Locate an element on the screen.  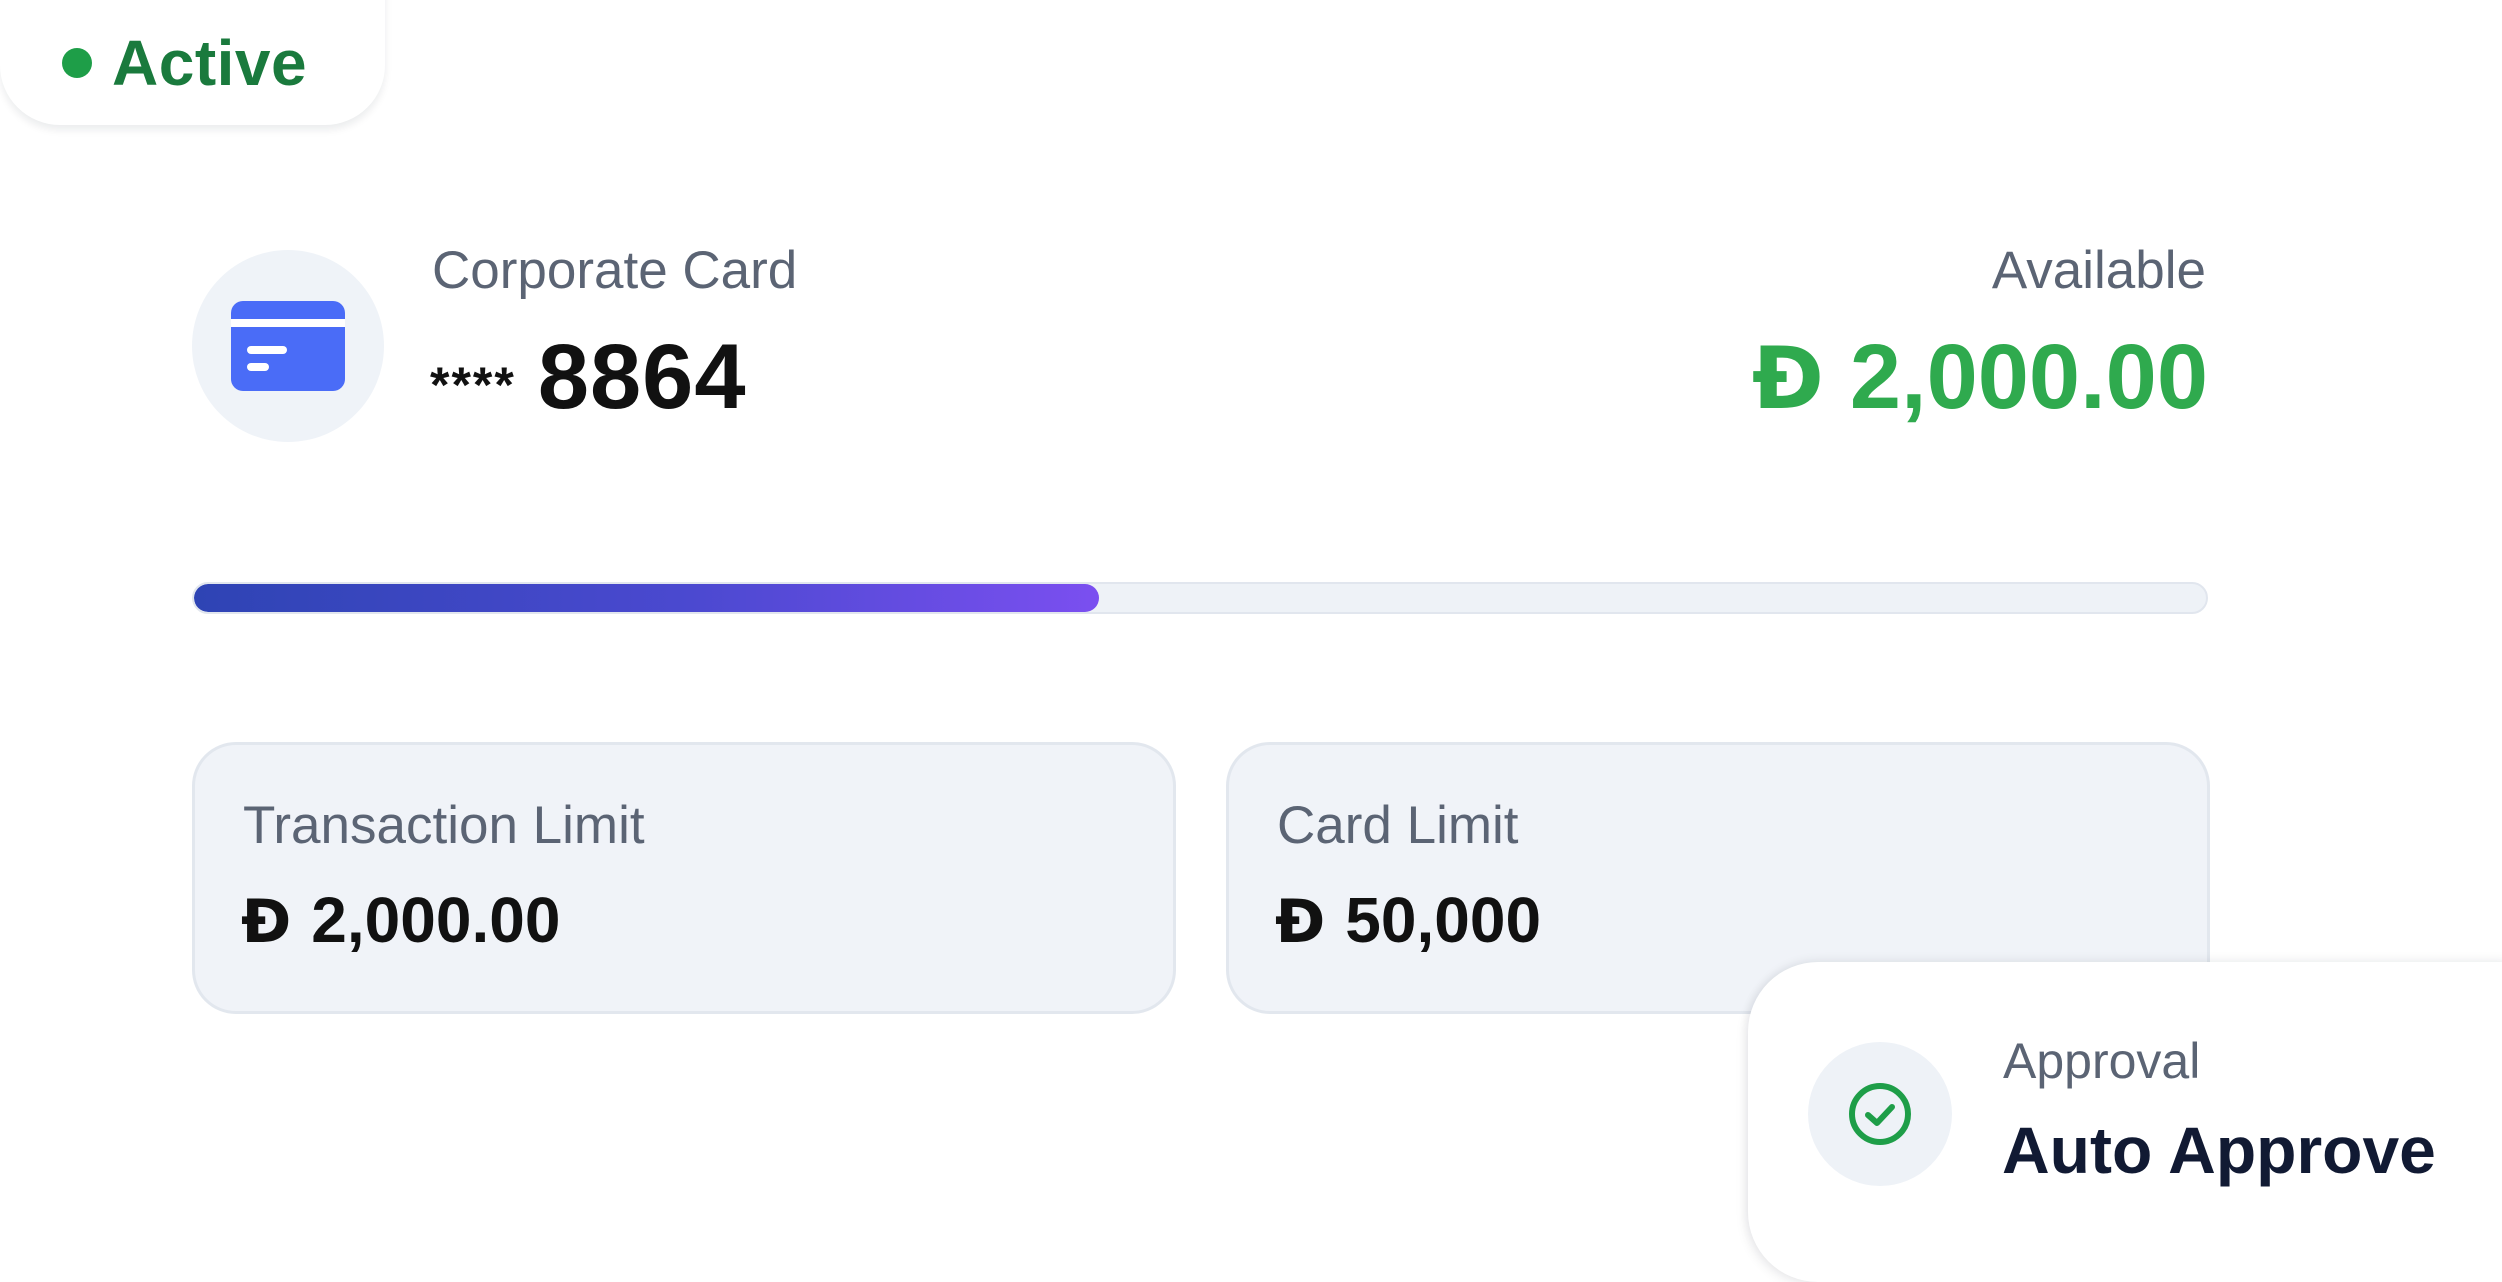
transaction-limit-value: Ð 2,000.00 is located at coordinates (400, 920).